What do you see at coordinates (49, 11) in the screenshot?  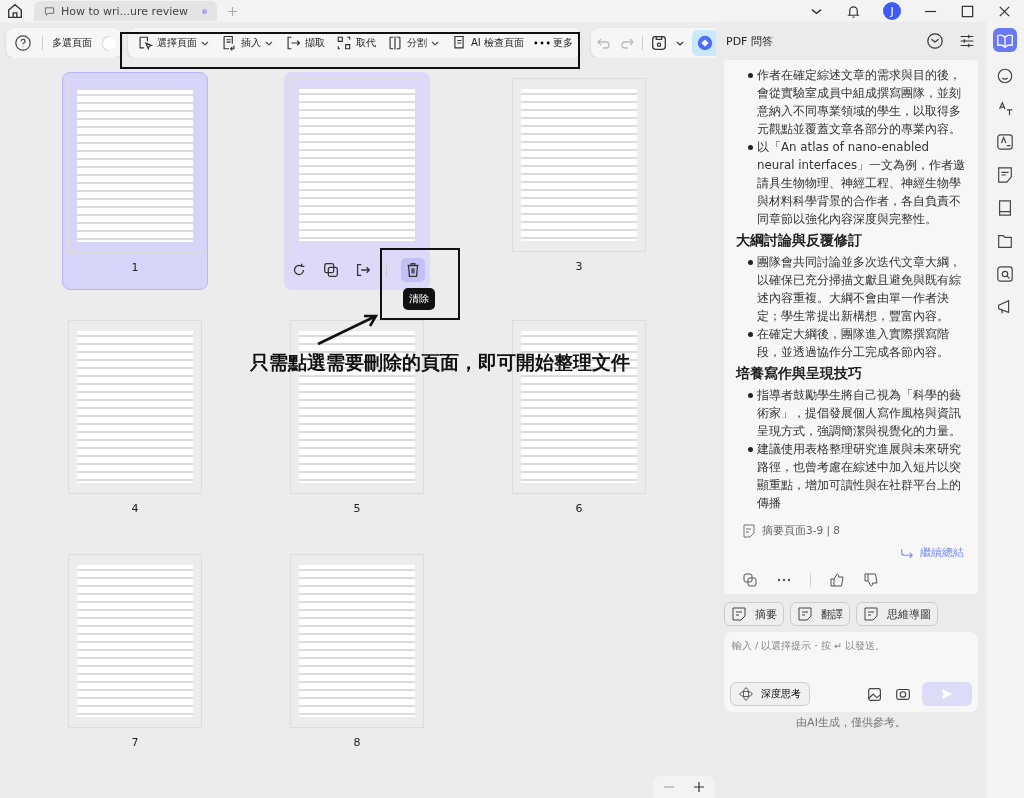 I see `chat-icon` at bounding box center [49, 11].